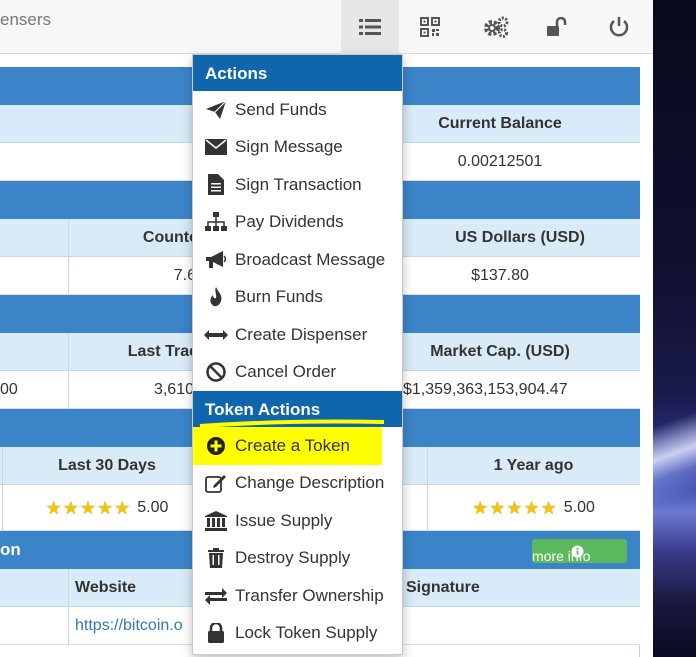  Describe the element at coordinates (309, 595) in the screenshot. I see `menu-item-label: Transfer Ownership` at that location.